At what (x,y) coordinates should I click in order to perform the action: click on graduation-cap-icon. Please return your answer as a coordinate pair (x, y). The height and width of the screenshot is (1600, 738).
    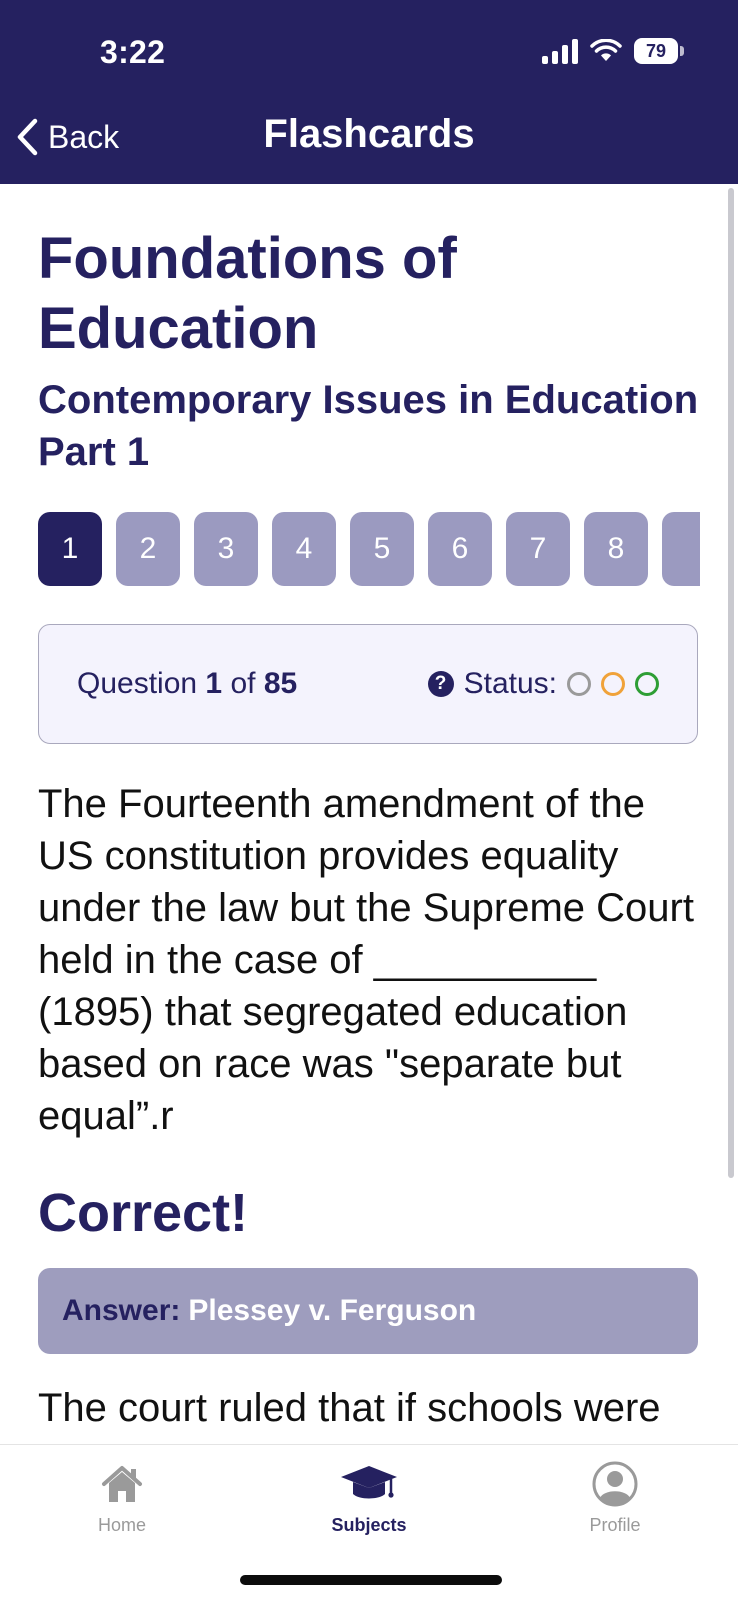
    Looking at the image, I should click on (369, 1482).